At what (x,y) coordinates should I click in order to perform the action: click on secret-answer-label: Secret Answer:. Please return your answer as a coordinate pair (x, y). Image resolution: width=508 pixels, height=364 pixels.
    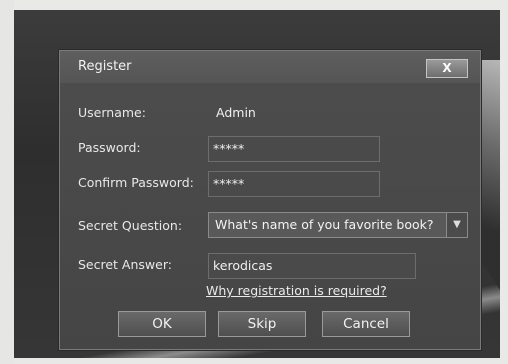
    Looking at the image, I should click on (125, 264).